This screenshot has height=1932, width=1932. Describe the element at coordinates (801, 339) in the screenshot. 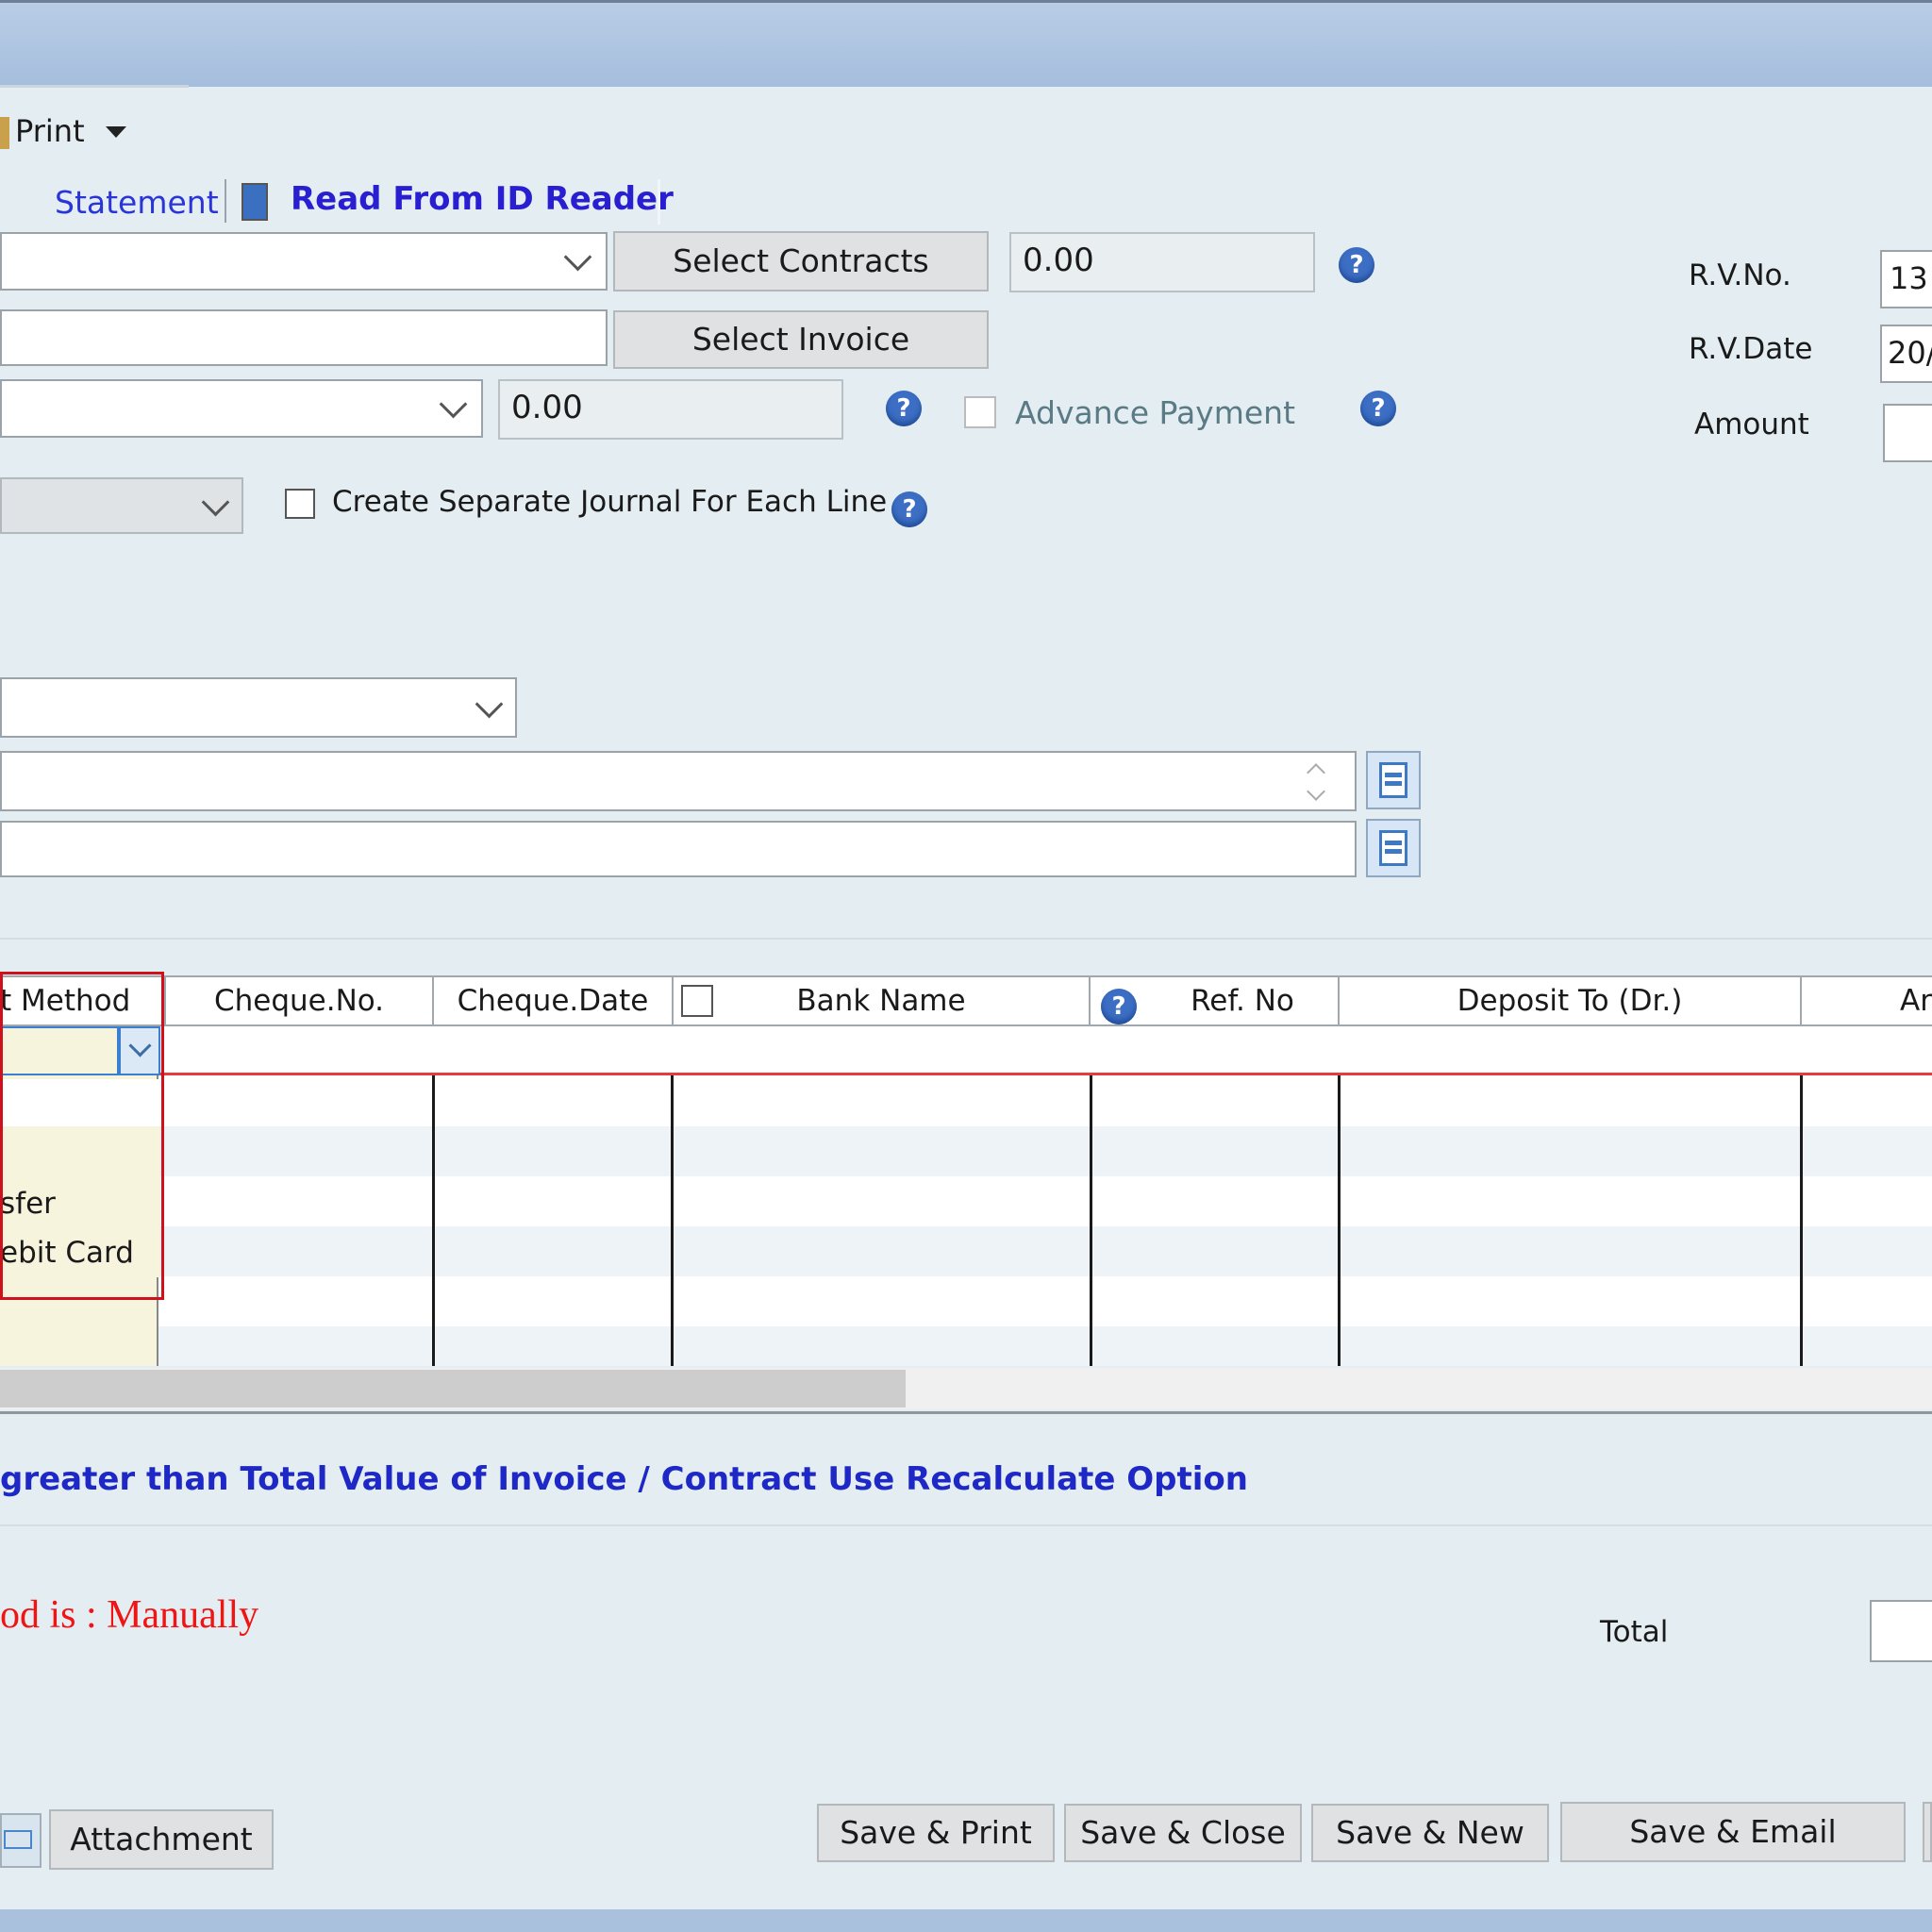

I see `select-invoice-button: Select Invoice` at that location.